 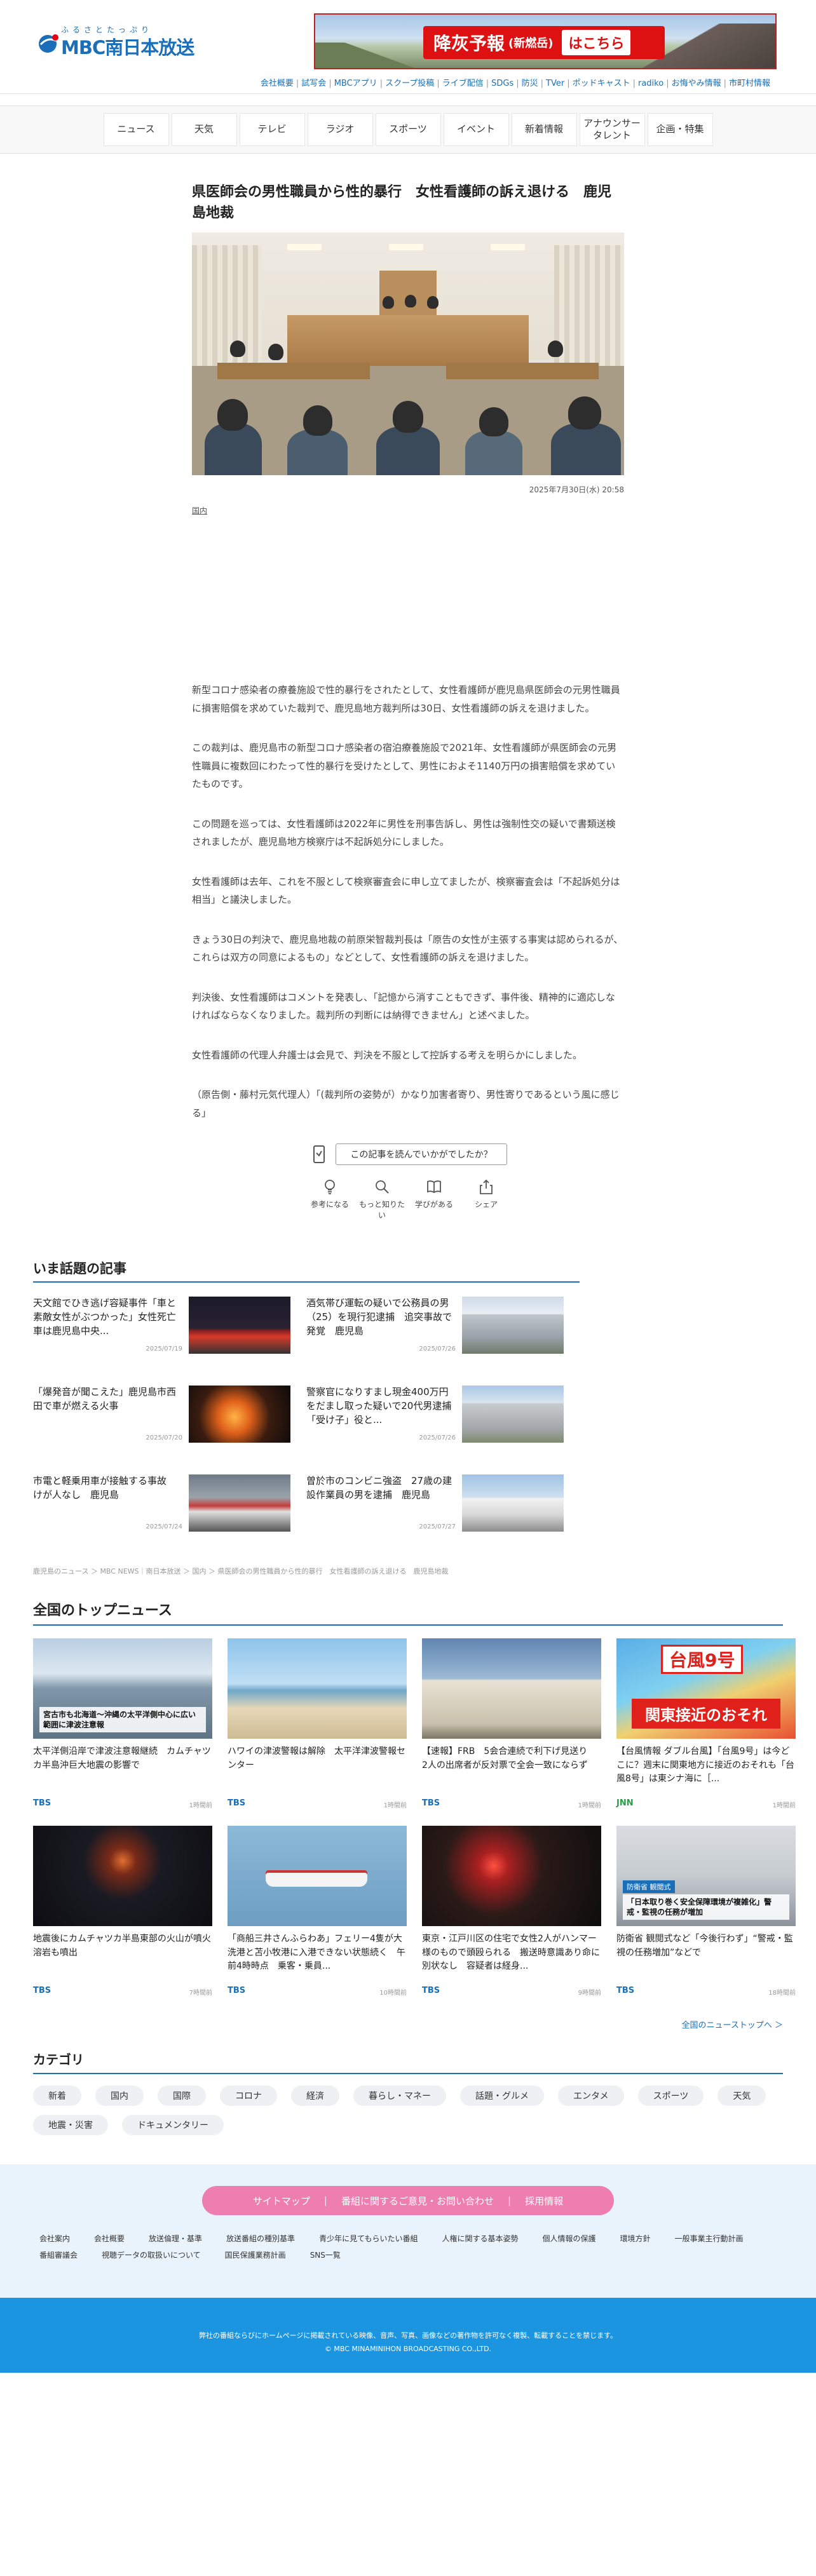 I want to click on footer-link: 番組審議会, so click(x=58, y=2255).